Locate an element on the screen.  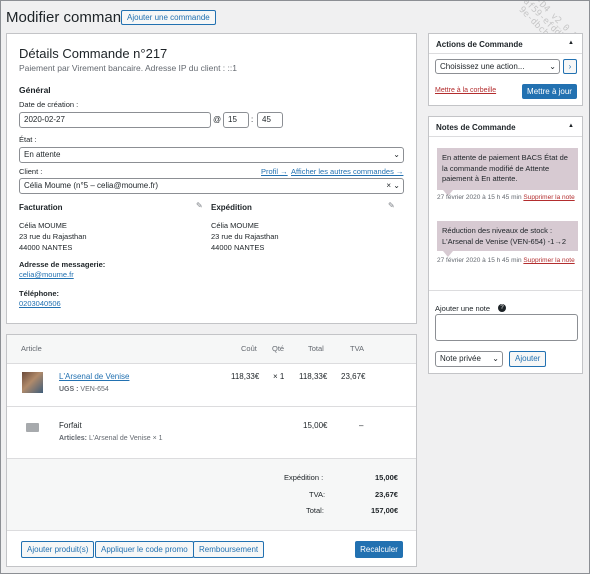
note-type-select: Note privée ⌄ is located at coordinates (469, 359).